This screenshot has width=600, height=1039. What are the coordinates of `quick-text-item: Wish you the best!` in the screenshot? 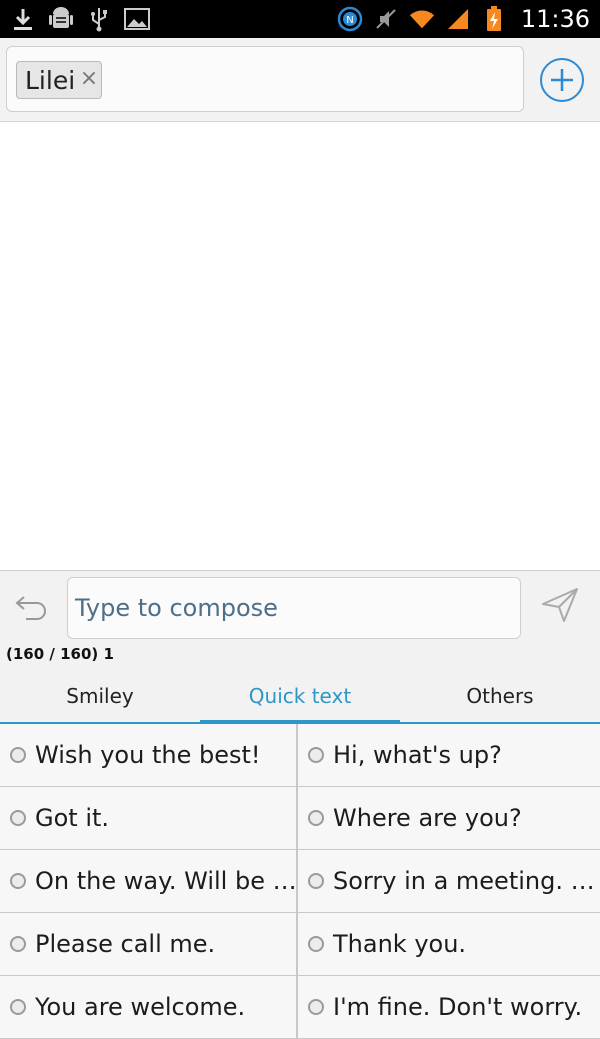 It's located at (149, 755).